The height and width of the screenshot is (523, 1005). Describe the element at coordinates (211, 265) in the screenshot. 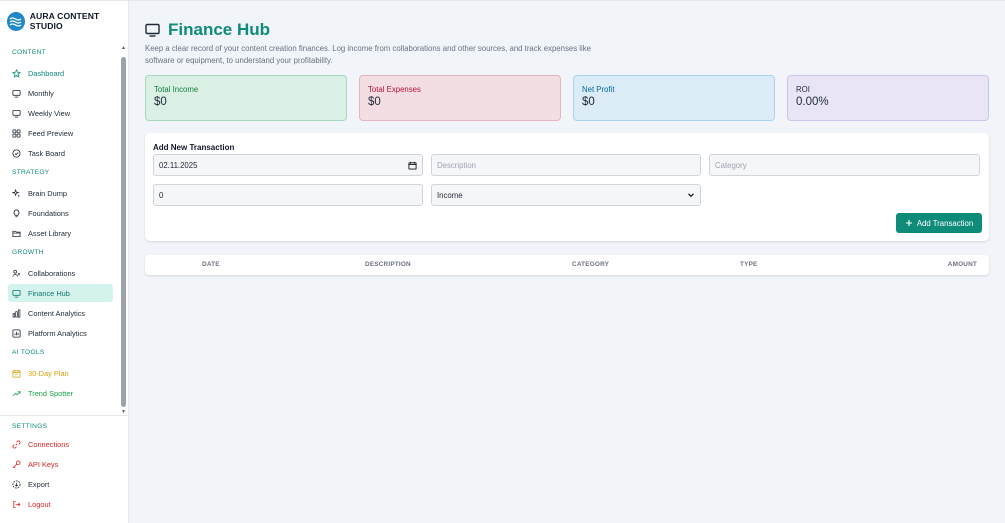

I see `column-header-date: DATE` at that location.